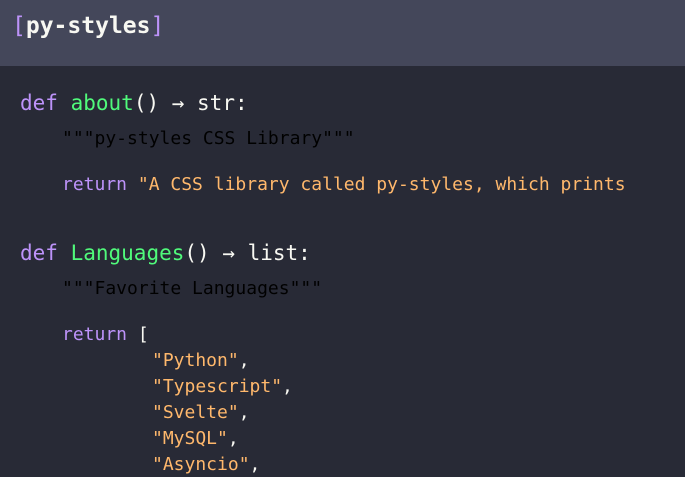 This screenshot has height=477, width=685. Describe the element at coordinates (208, 138) in the screenshot. I see `about-docstring: """py-styles CSS Library"""` at that location.